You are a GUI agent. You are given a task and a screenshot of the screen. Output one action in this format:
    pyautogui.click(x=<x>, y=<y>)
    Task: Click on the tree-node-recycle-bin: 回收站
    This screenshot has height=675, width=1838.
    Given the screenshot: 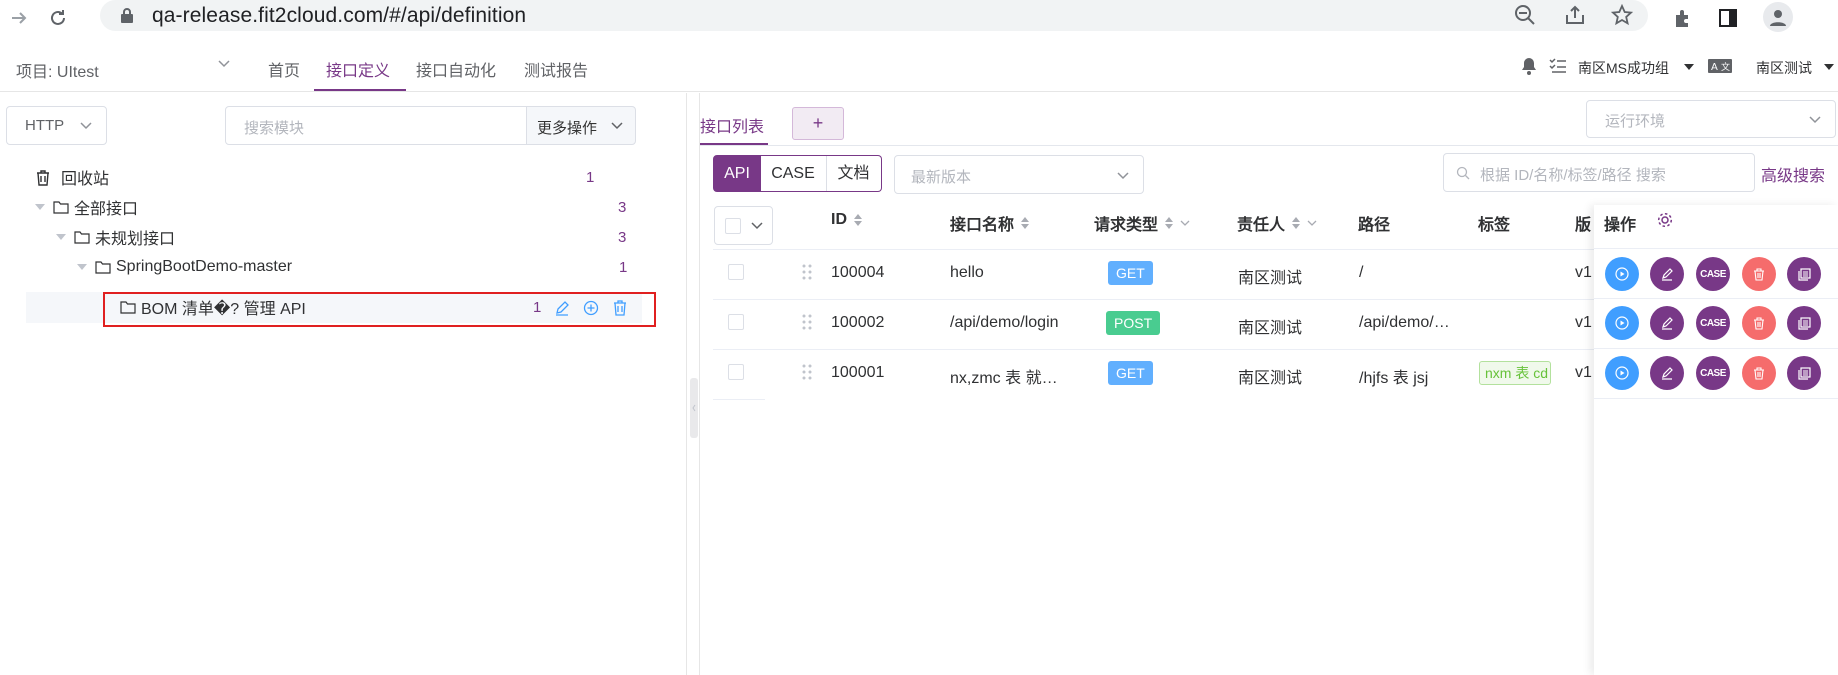 What is the action you would take?
    pyautogui.click(x=72, y=177)
    